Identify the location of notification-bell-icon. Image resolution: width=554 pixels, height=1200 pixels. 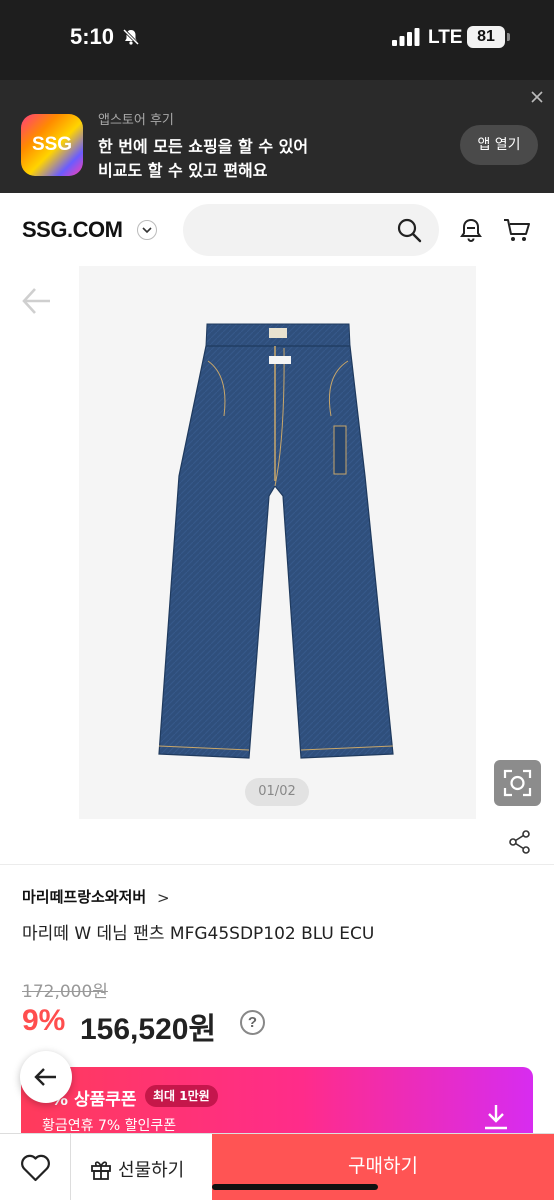
(471, 230).